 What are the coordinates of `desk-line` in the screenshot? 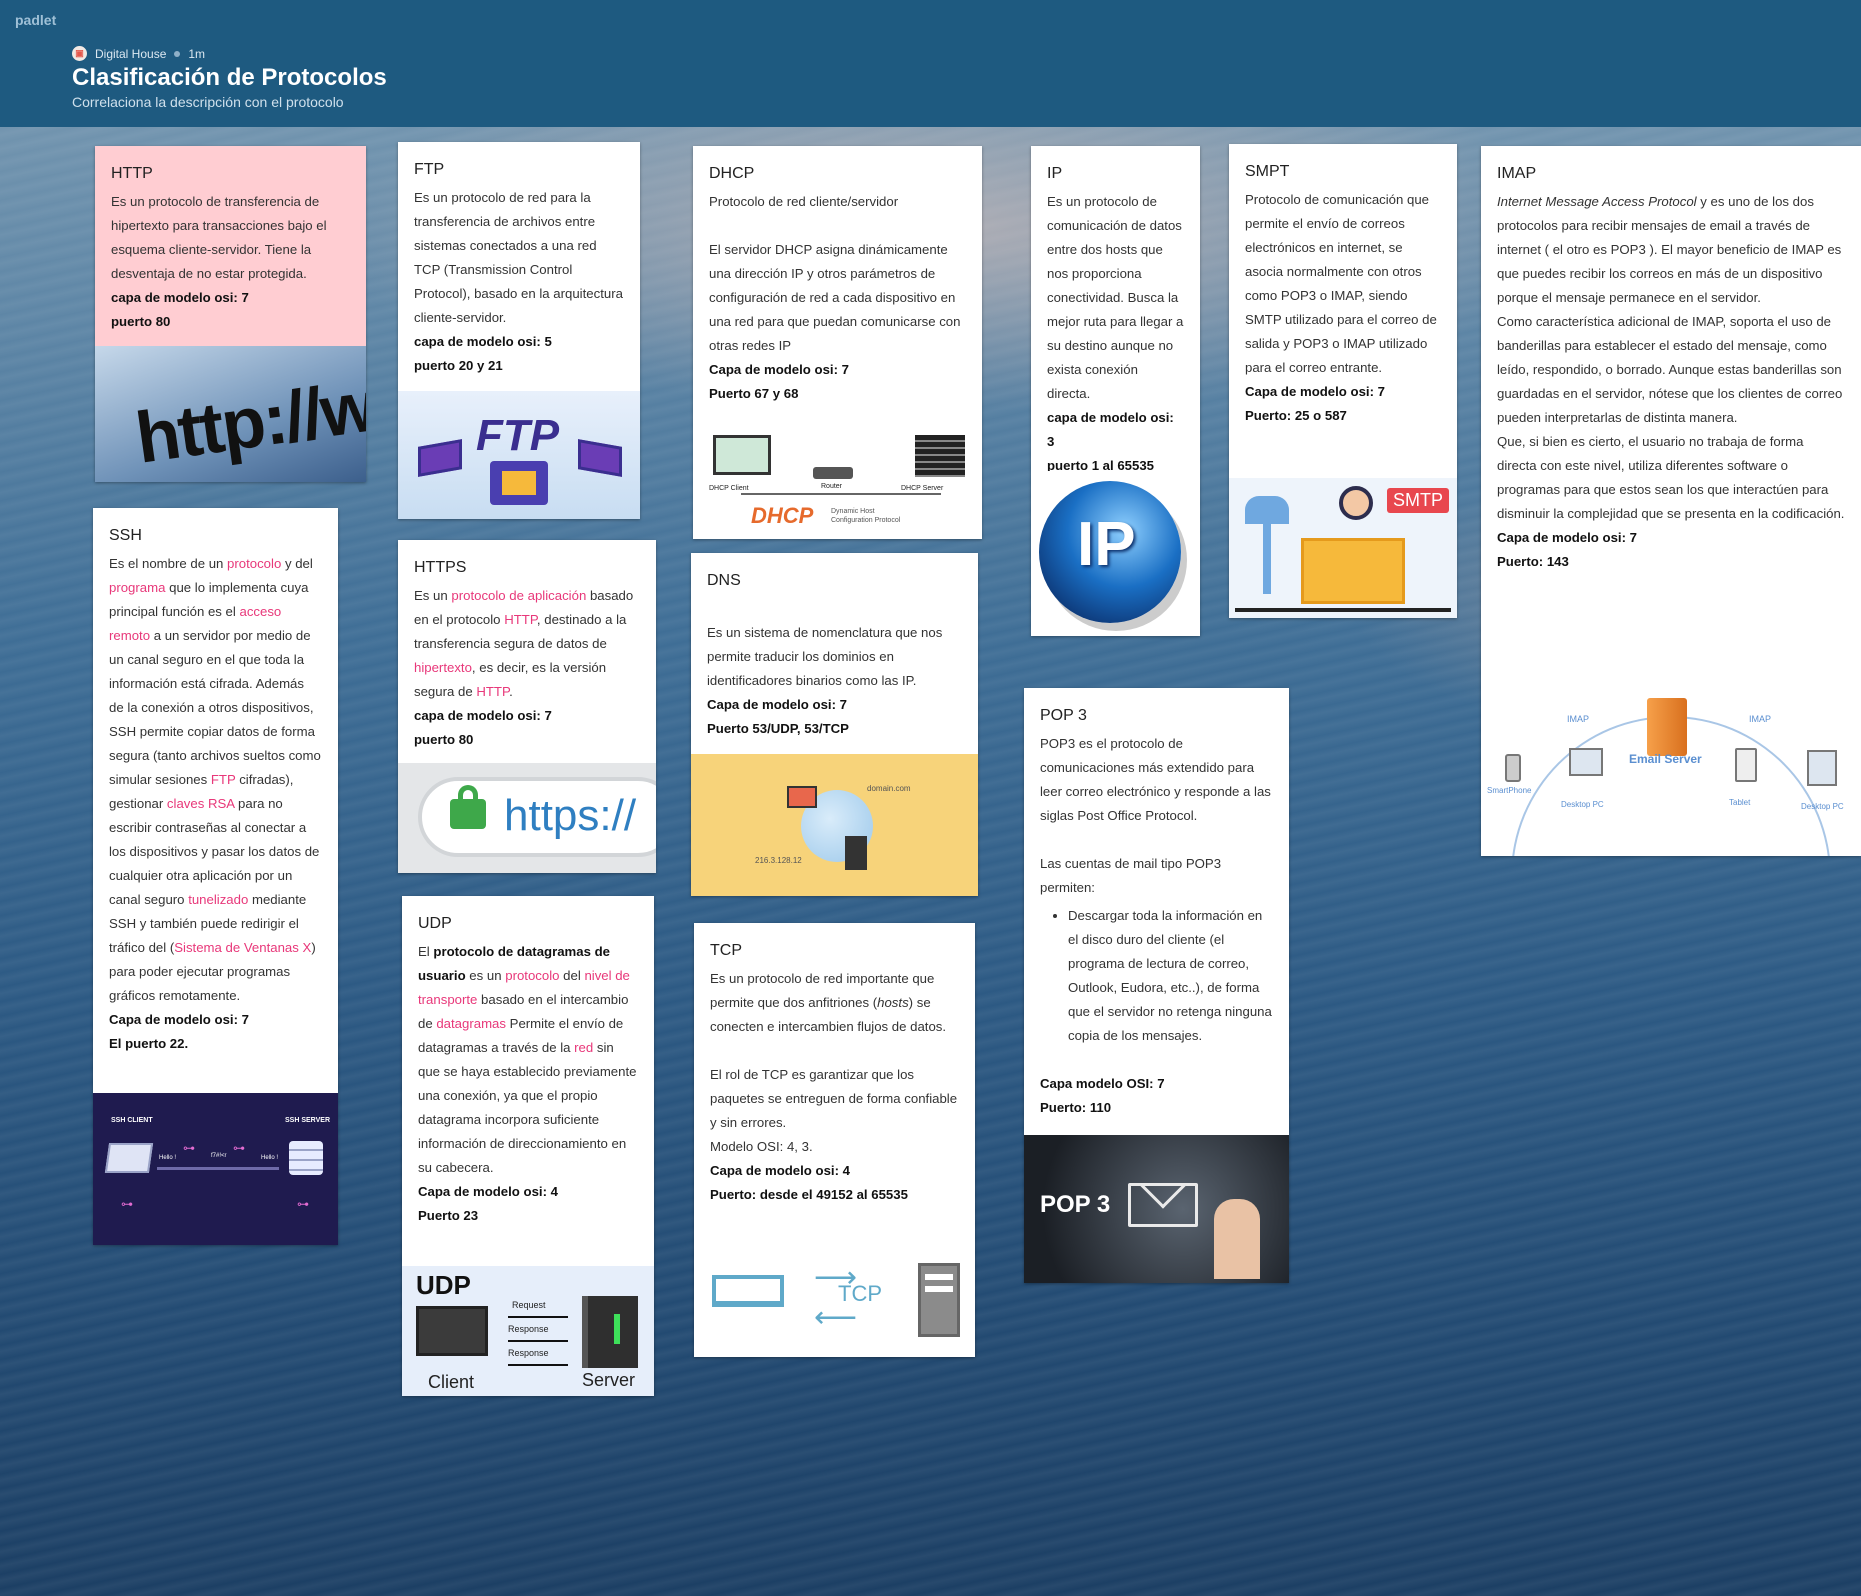 It's located at (1343, 610).